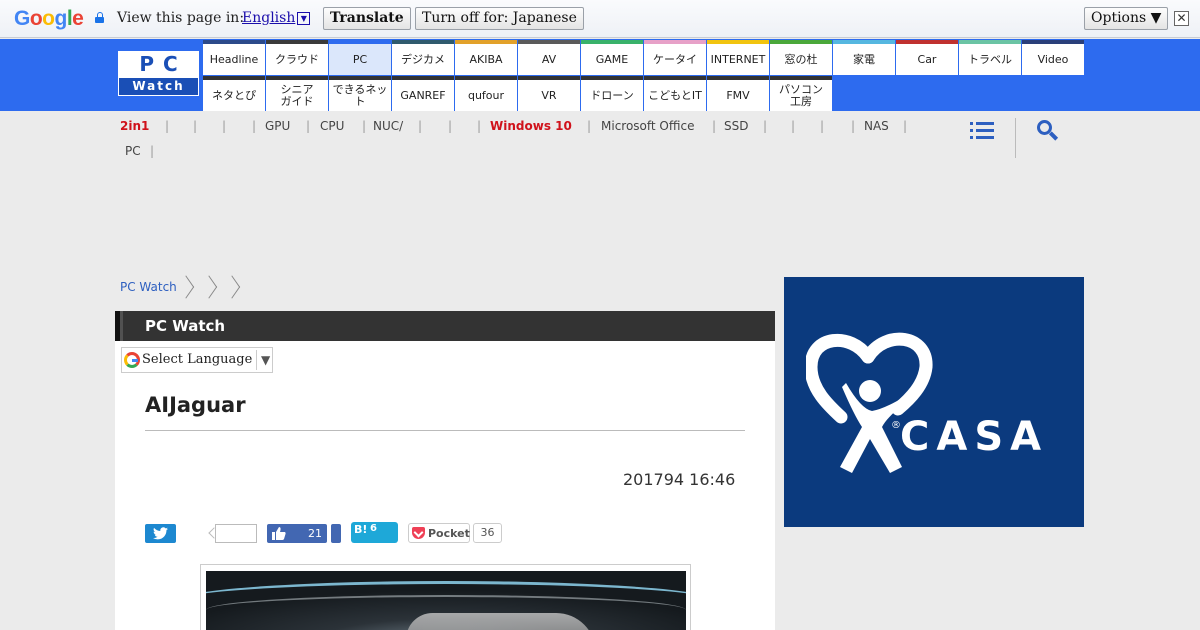 The image size is (1200, 630). What do you see at coordinates (1181, 18) in the screenshot?
I see `close-icon: ✕` at bounding box center [1181, 18].